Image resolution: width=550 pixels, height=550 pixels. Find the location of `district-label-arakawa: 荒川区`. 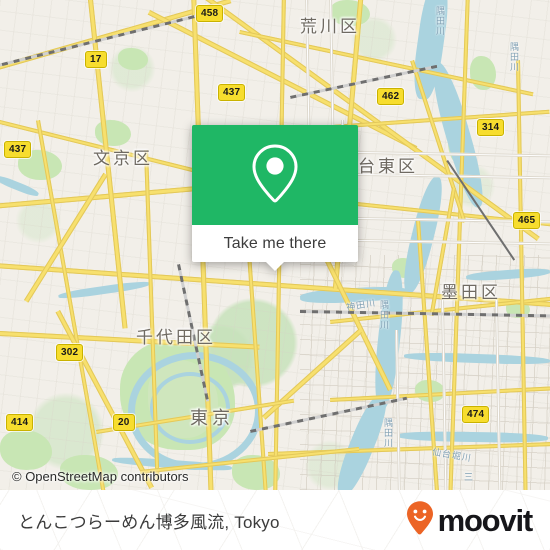

district-label-arakawa: 荒川区 is located at coordinates (330, 26).